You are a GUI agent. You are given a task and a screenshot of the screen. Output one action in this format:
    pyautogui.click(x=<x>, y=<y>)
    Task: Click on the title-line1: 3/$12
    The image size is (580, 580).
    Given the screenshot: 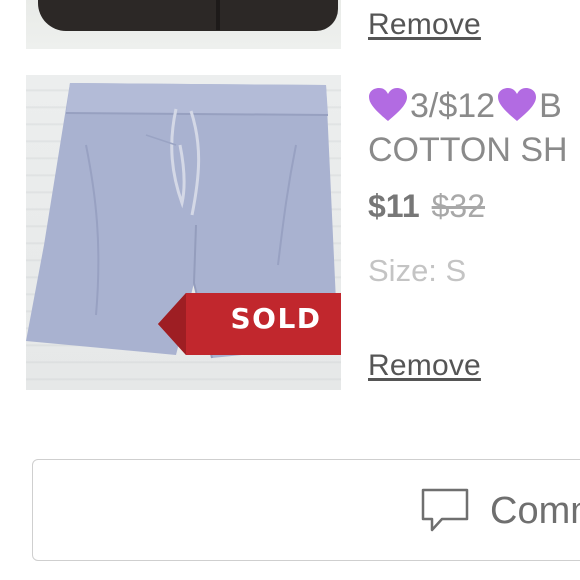 What is the action you would take?
    pyautogui.click(x=453, y=106)
    